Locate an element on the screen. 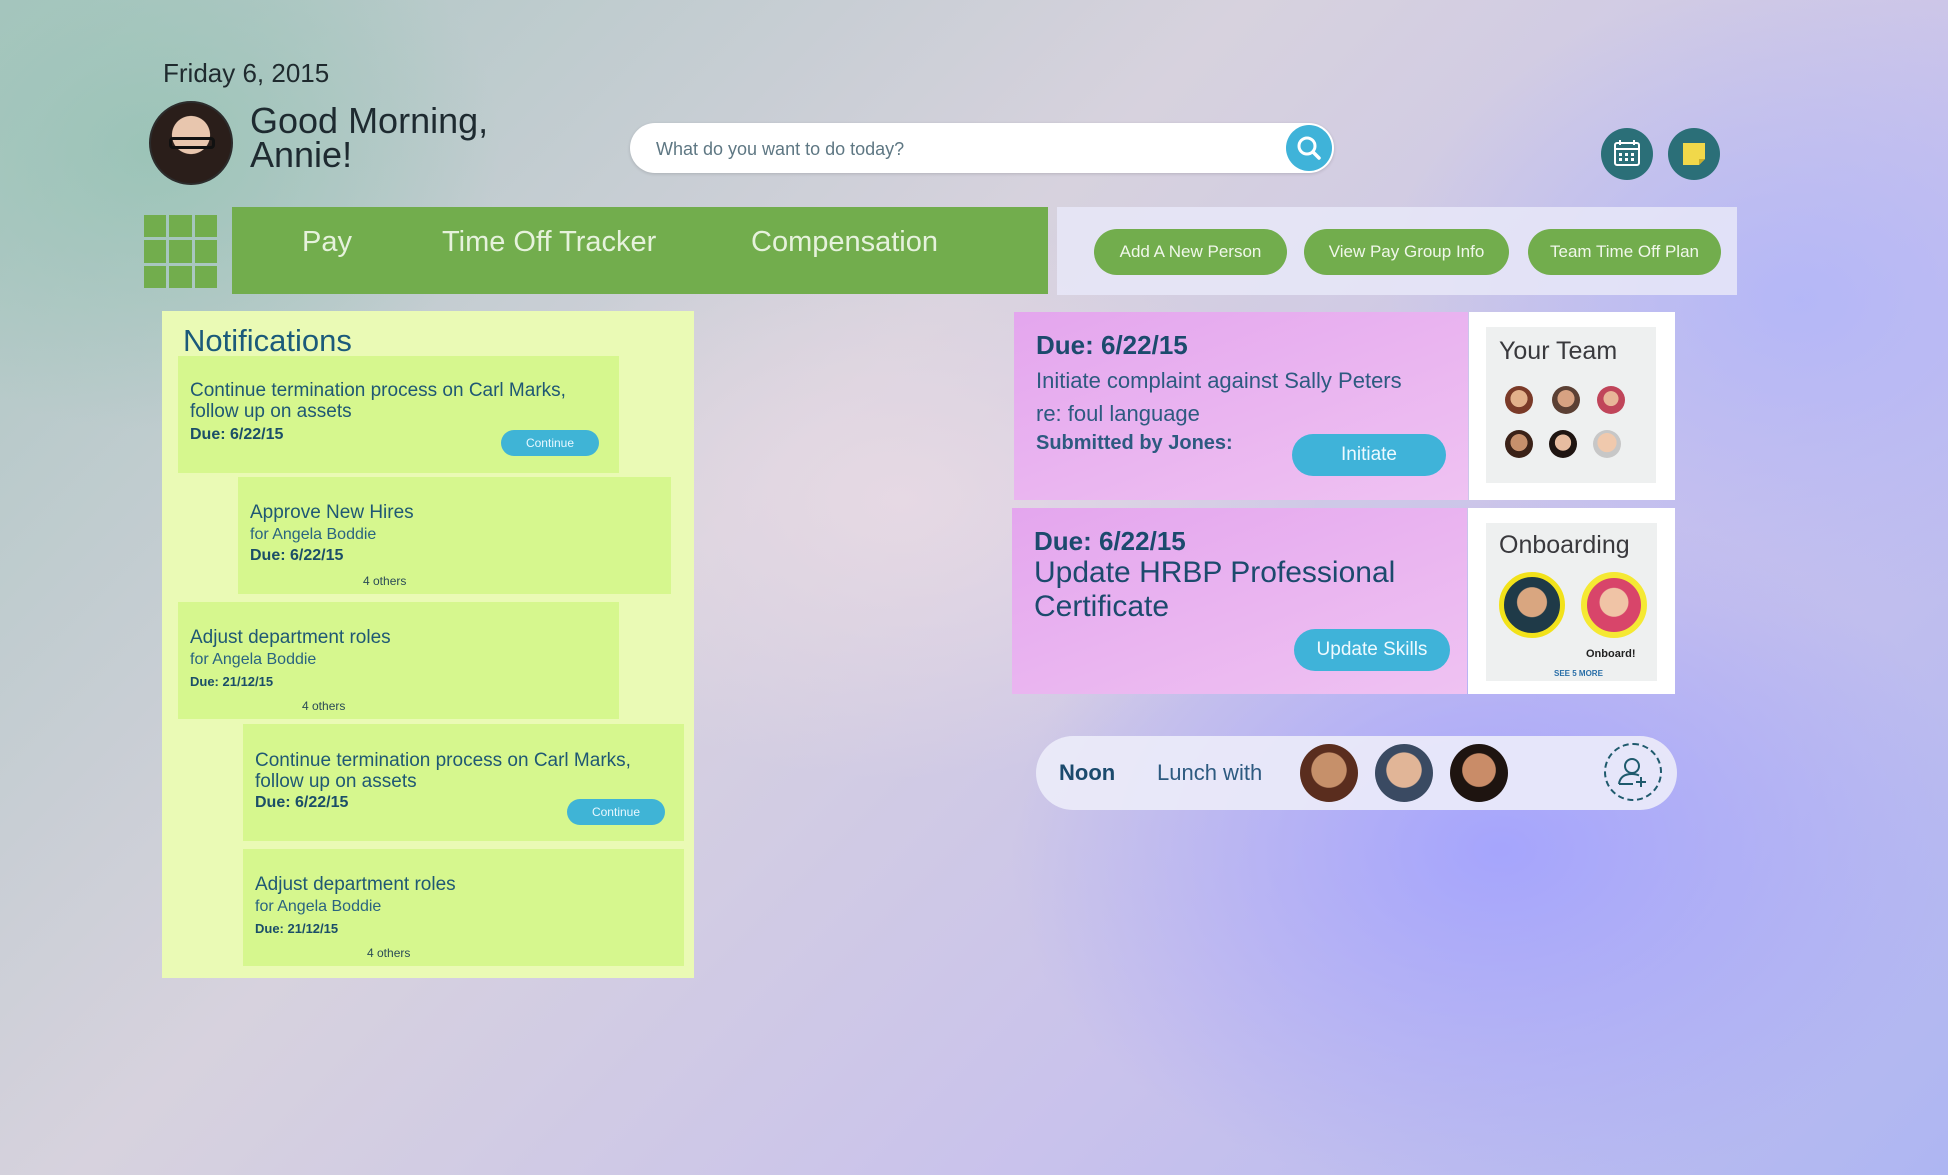 The image size is (1948, 1175). lunch-bar: Noon Lunch with is located at coordinates (1356, 773).